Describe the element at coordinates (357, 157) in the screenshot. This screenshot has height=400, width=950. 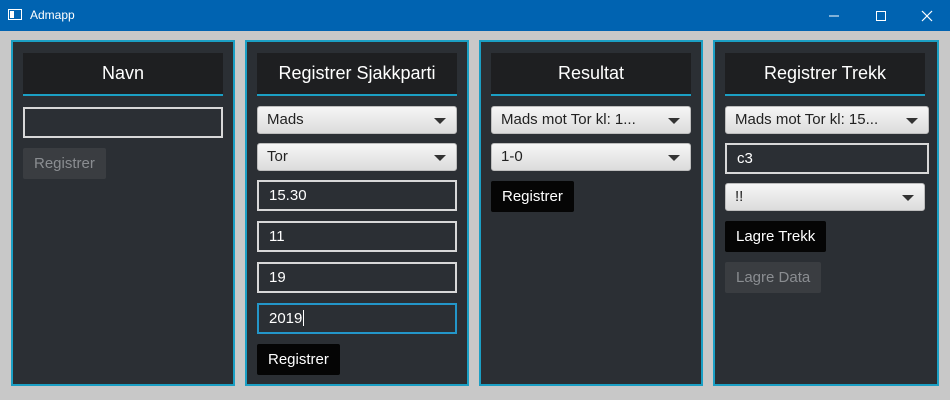
I see `player2-select: Tor` at that location.